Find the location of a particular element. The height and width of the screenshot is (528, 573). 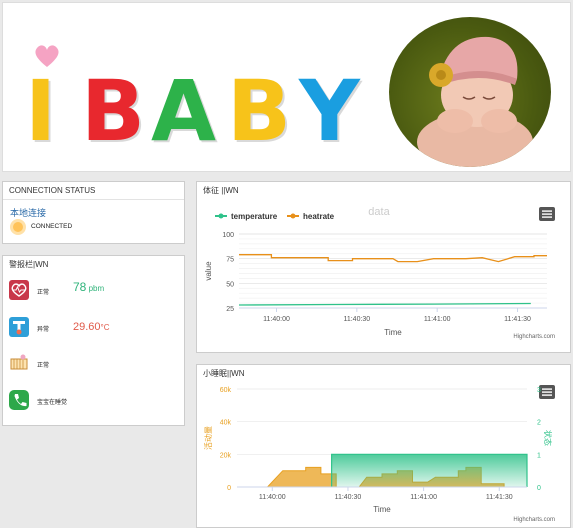

logo-letter-b1: B is located at coordinates (113, 111).